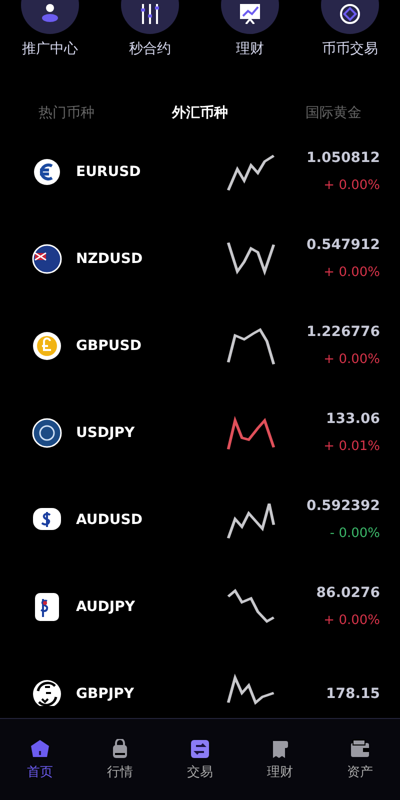 Image resolution: width=400 pixels, height=800 pixels. Describe the element at coordinates (200, 748) in the screenshot. I see `swap-icon` at that location.